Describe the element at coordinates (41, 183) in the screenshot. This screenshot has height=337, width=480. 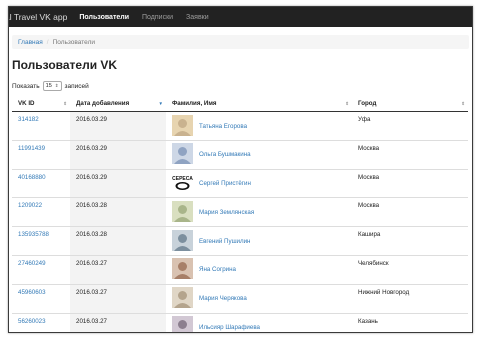
I see `cell-vk-id: 40168880` at that location.